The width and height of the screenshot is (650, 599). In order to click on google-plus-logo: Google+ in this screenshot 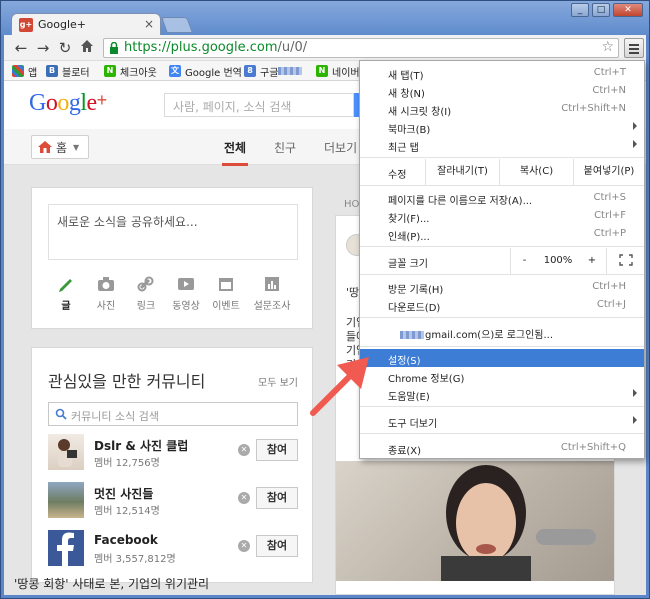, I will do `click(68, 103)`.